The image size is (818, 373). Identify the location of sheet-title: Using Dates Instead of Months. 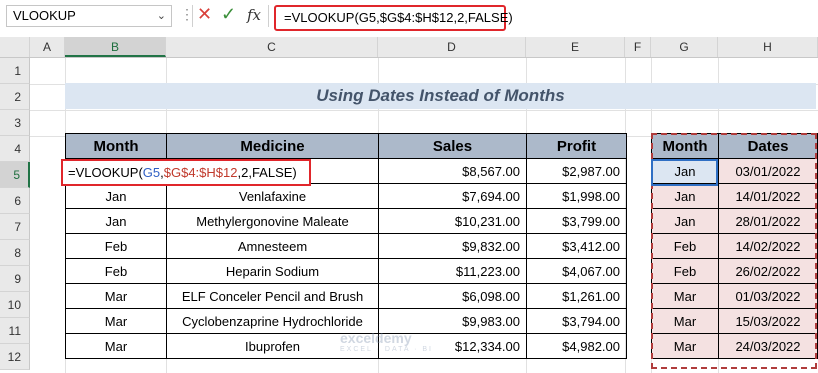
(440, 96).